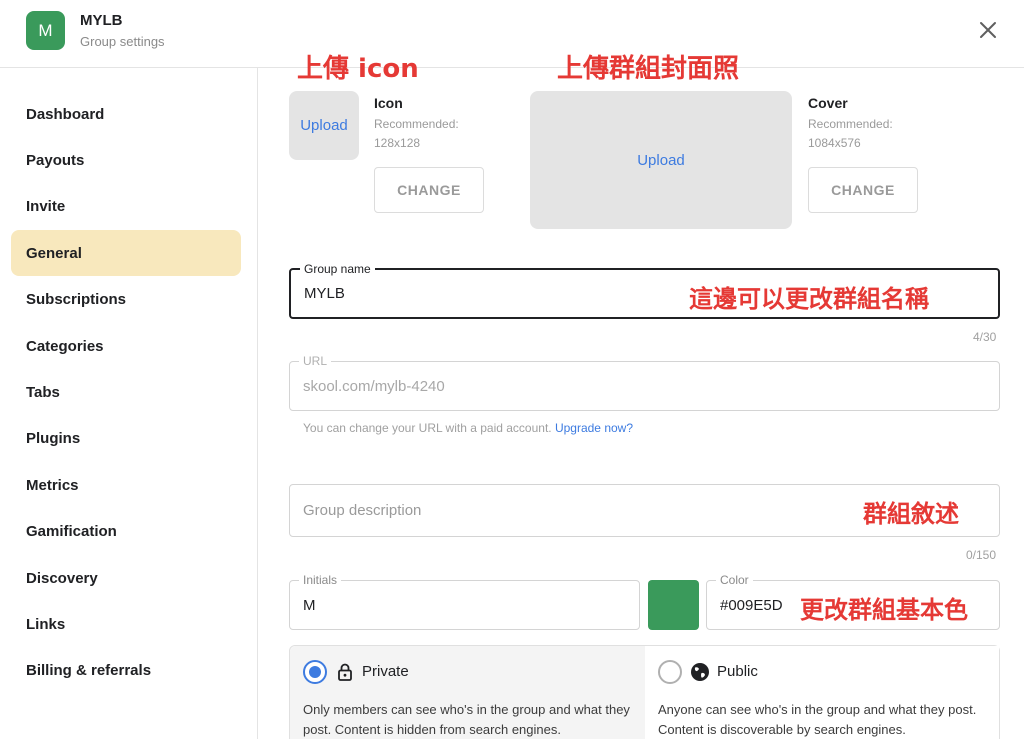 Image resolution: width=1024 pixels, height=739 pixels. What do you see at coordinates (126, 624) in the screenshot?
I see `sidebar-item-links: Links` at bounding box center [126, 624].